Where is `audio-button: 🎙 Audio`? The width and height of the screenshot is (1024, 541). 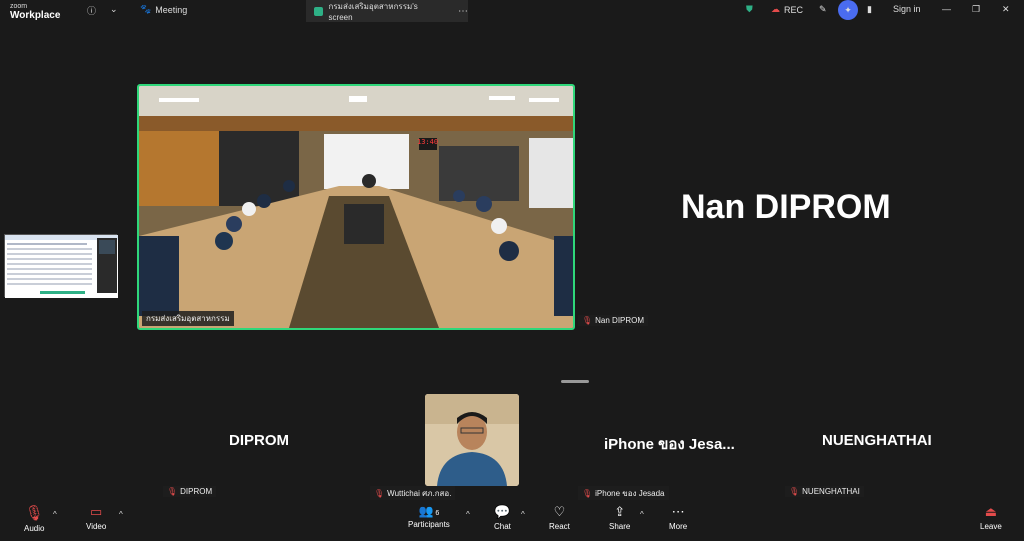
audio-button: 🎙 Audio is located at coordinates (34, 518).